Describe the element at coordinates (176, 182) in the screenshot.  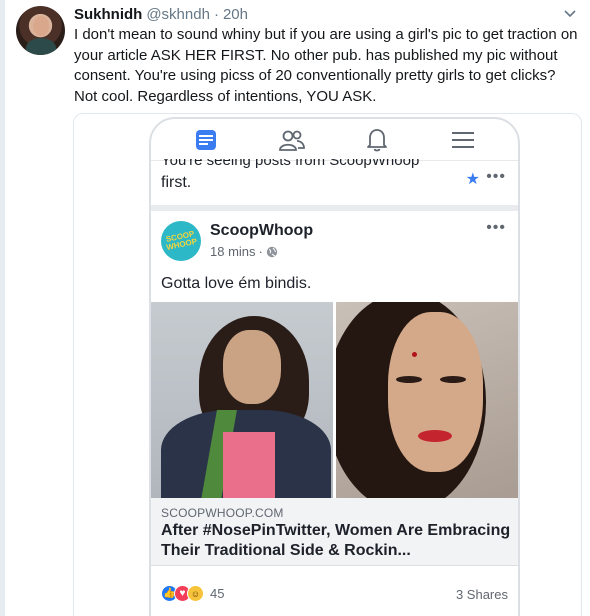
I see `notice-text: first.` at that location.